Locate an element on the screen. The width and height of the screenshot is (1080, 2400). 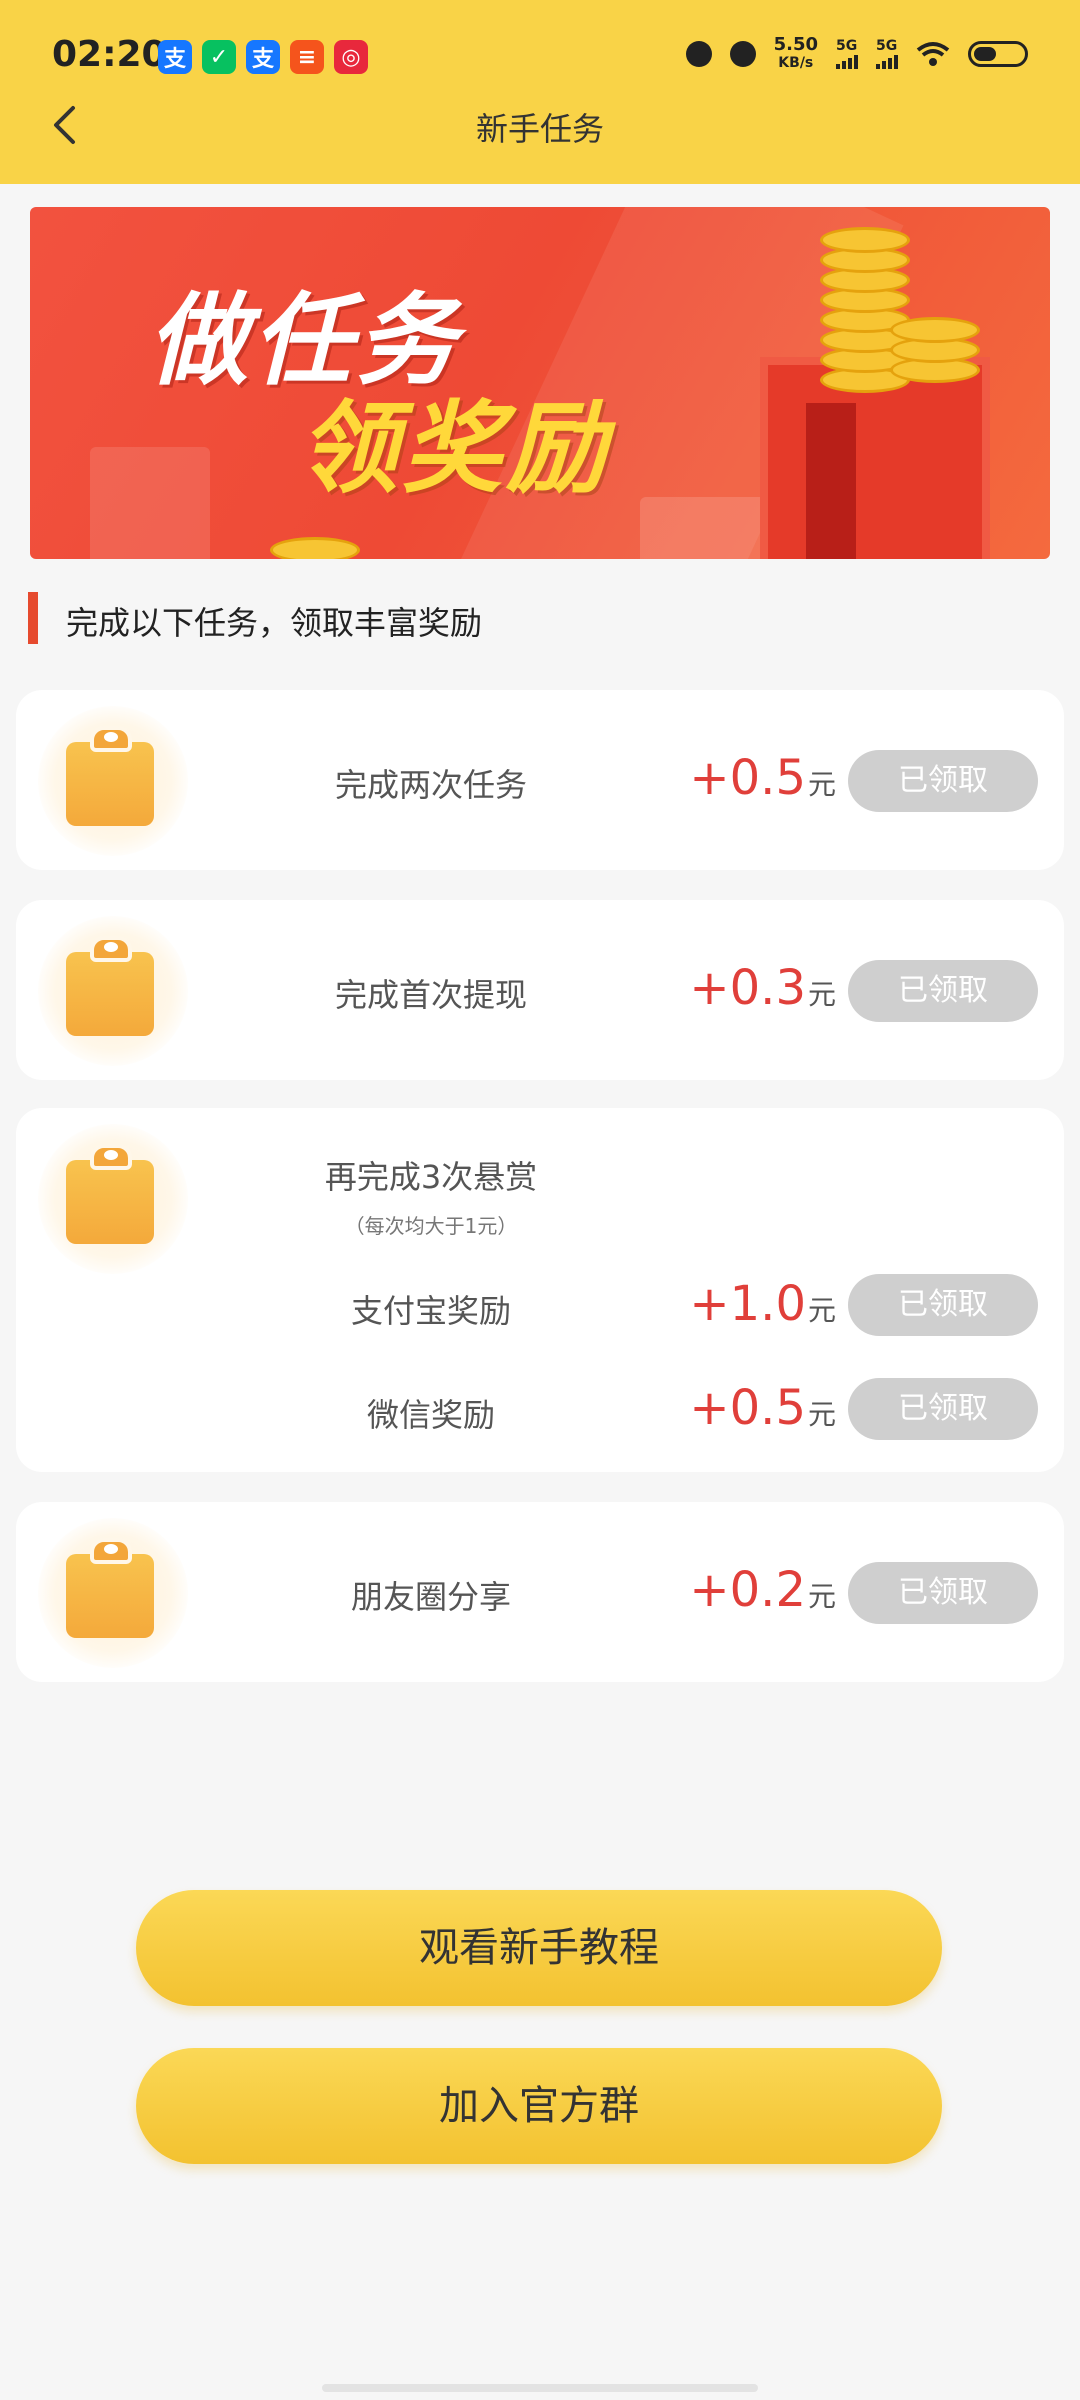
join-group-button: 加入官方群 is located at coordinates (539, 2106).